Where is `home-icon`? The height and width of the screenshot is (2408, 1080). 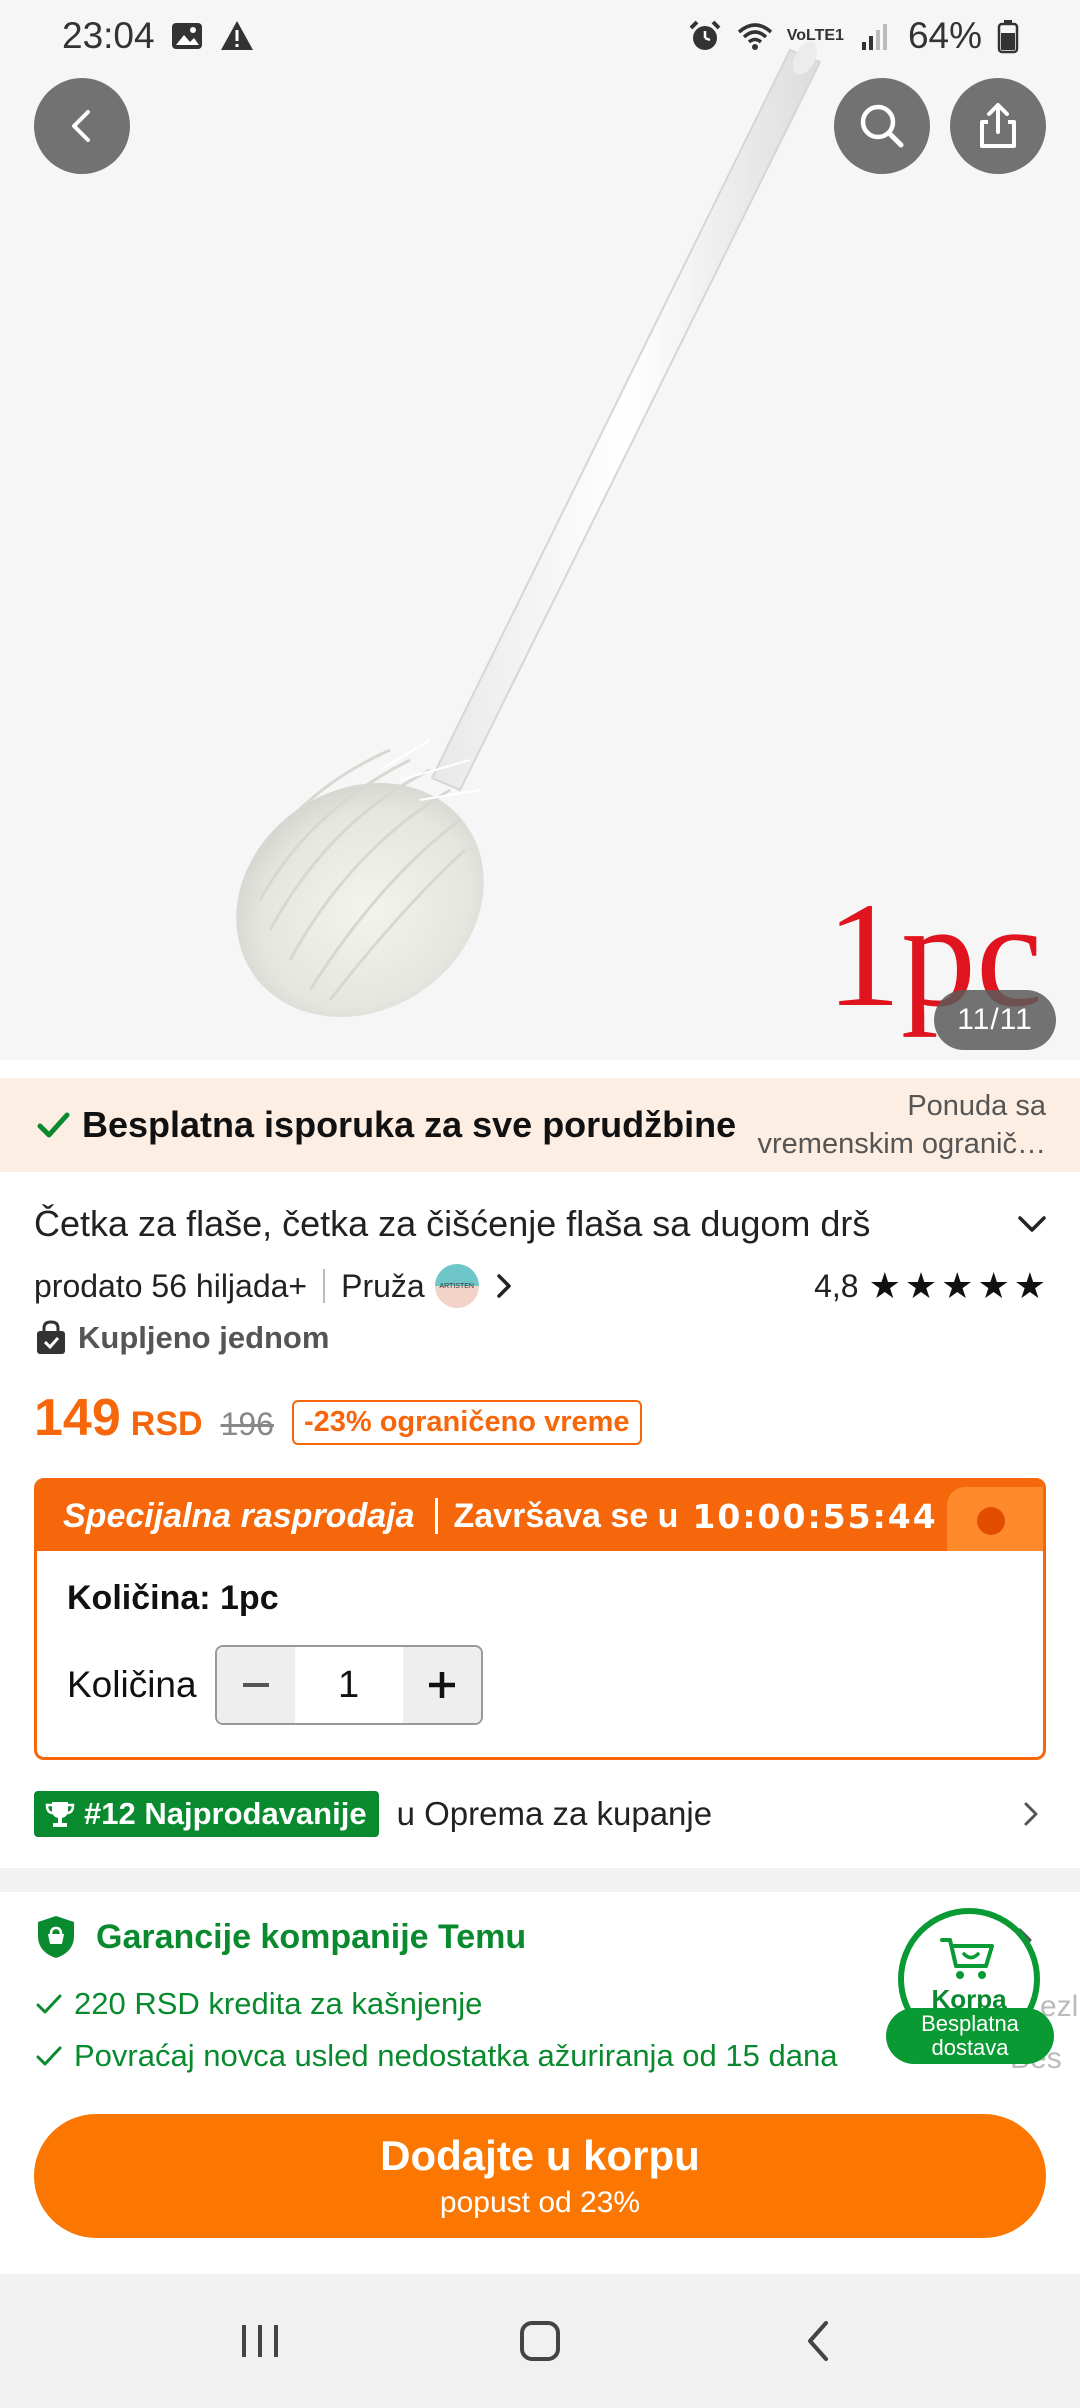 home-icon is located at coordinates (540, 2341).